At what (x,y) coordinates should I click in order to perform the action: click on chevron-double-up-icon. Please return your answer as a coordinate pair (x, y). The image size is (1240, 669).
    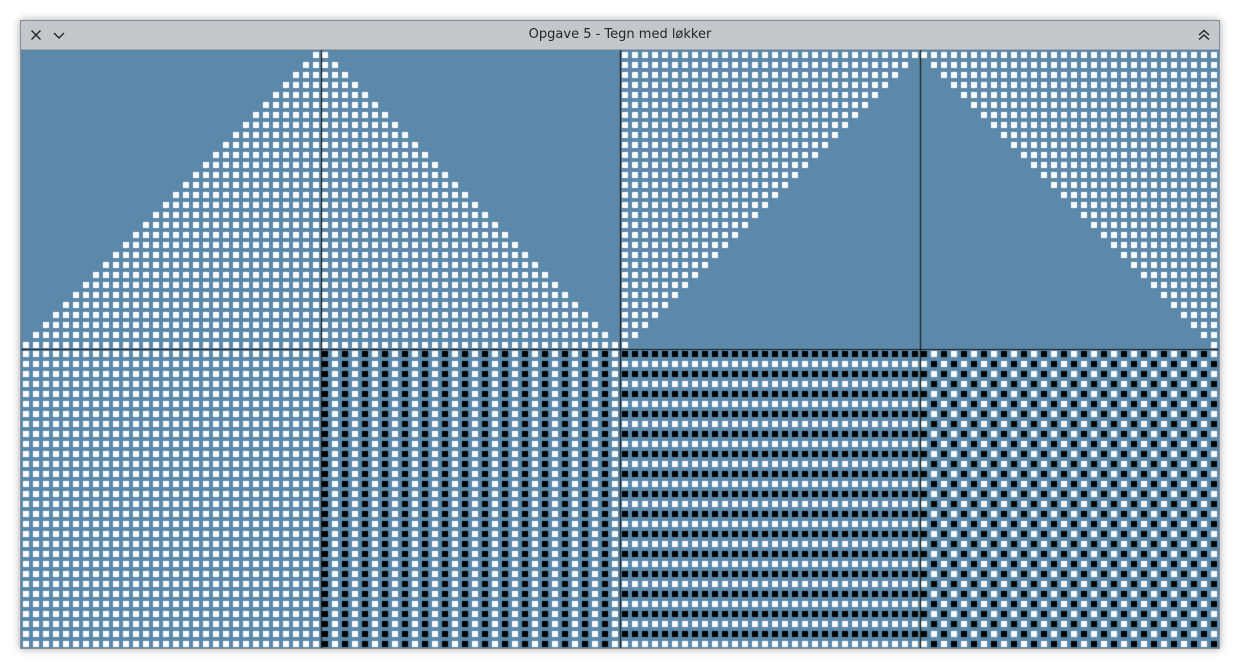
    Looking at the image, I should click on (1204, 35).